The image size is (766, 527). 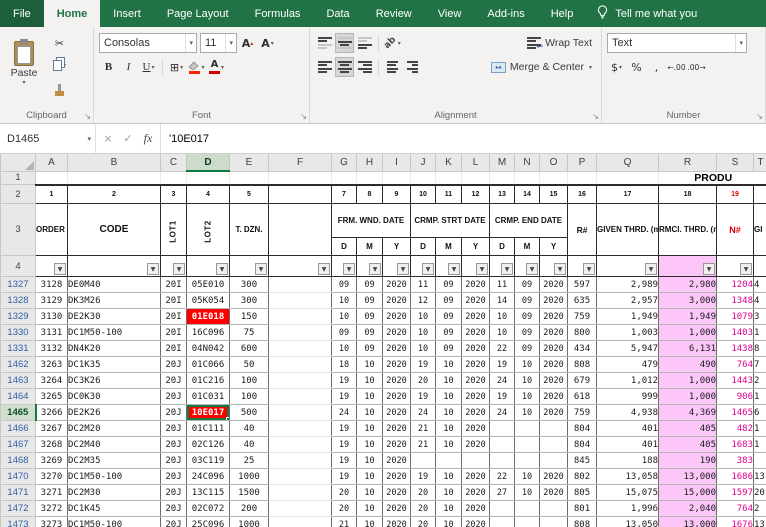 I want to click on cell-B1472: DC1K45, so click(x=114, y=508).